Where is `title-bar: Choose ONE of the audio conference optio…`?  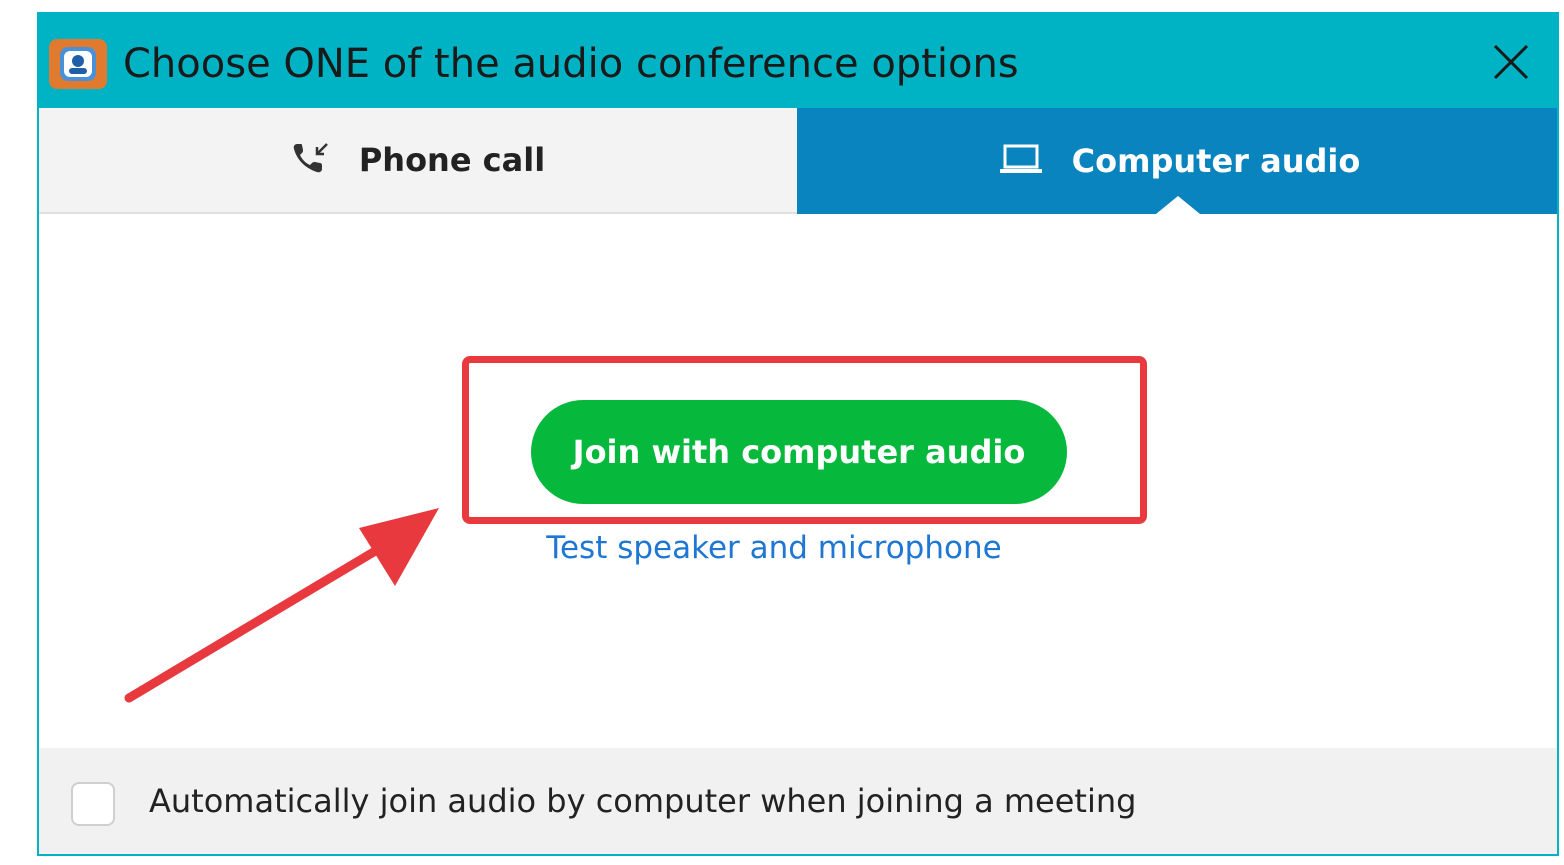 title-bar: Choose ONE of the audio conference optio… is located at coordinates (798, 61).